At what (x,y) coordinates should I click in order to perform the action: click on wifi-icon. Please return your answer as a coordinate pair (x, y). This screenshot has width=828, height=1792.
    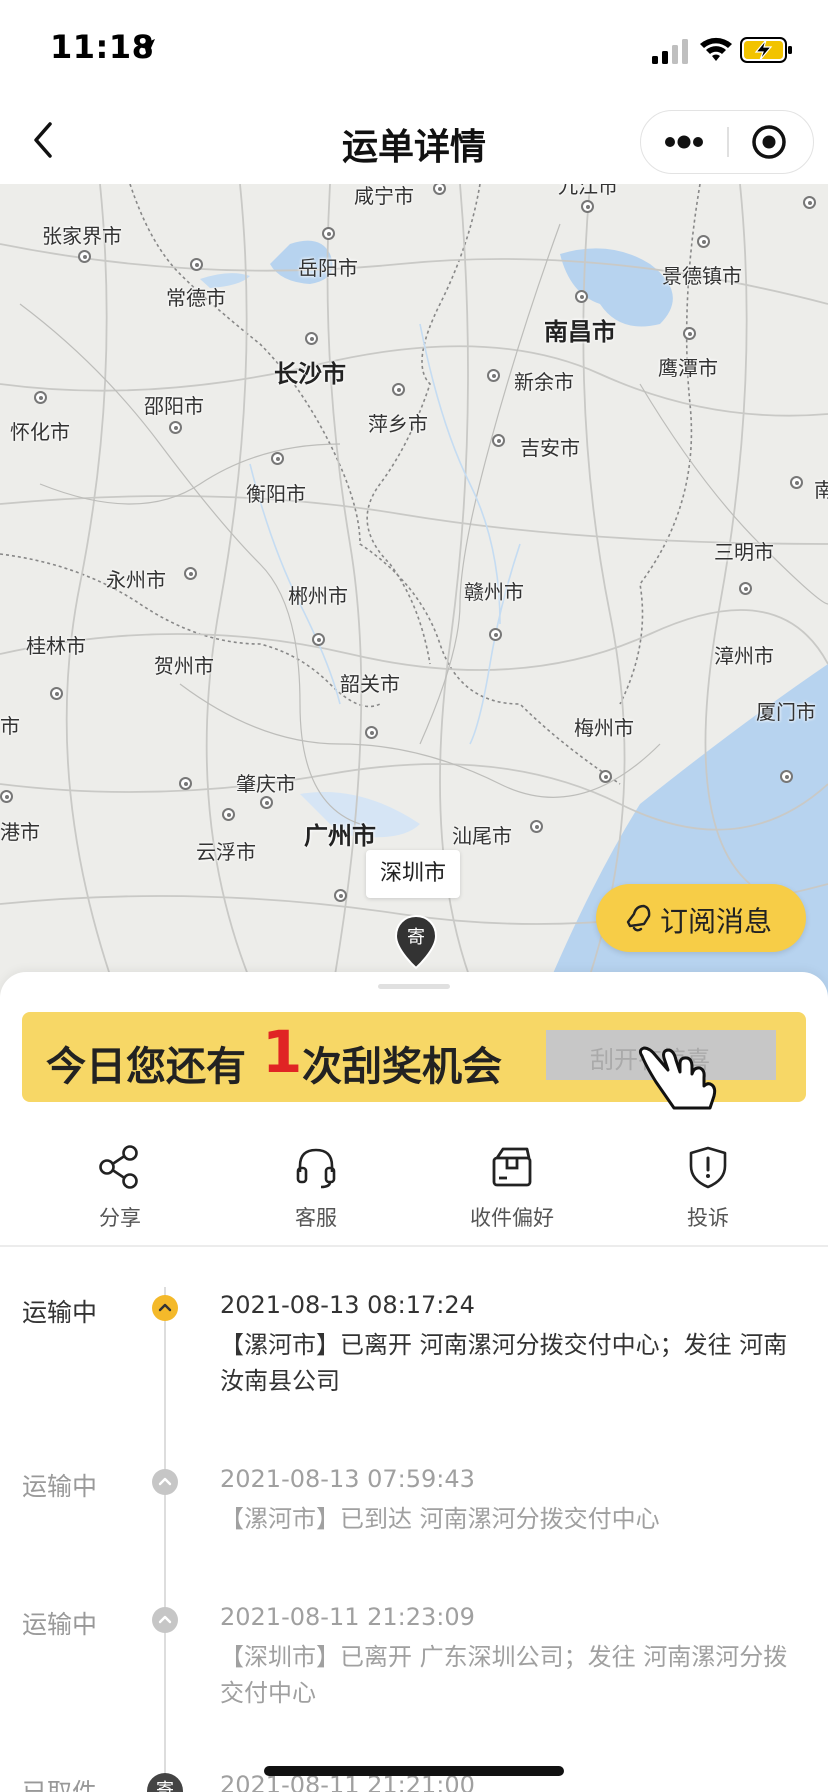
    Looking at the image, I should click on (716, 49).